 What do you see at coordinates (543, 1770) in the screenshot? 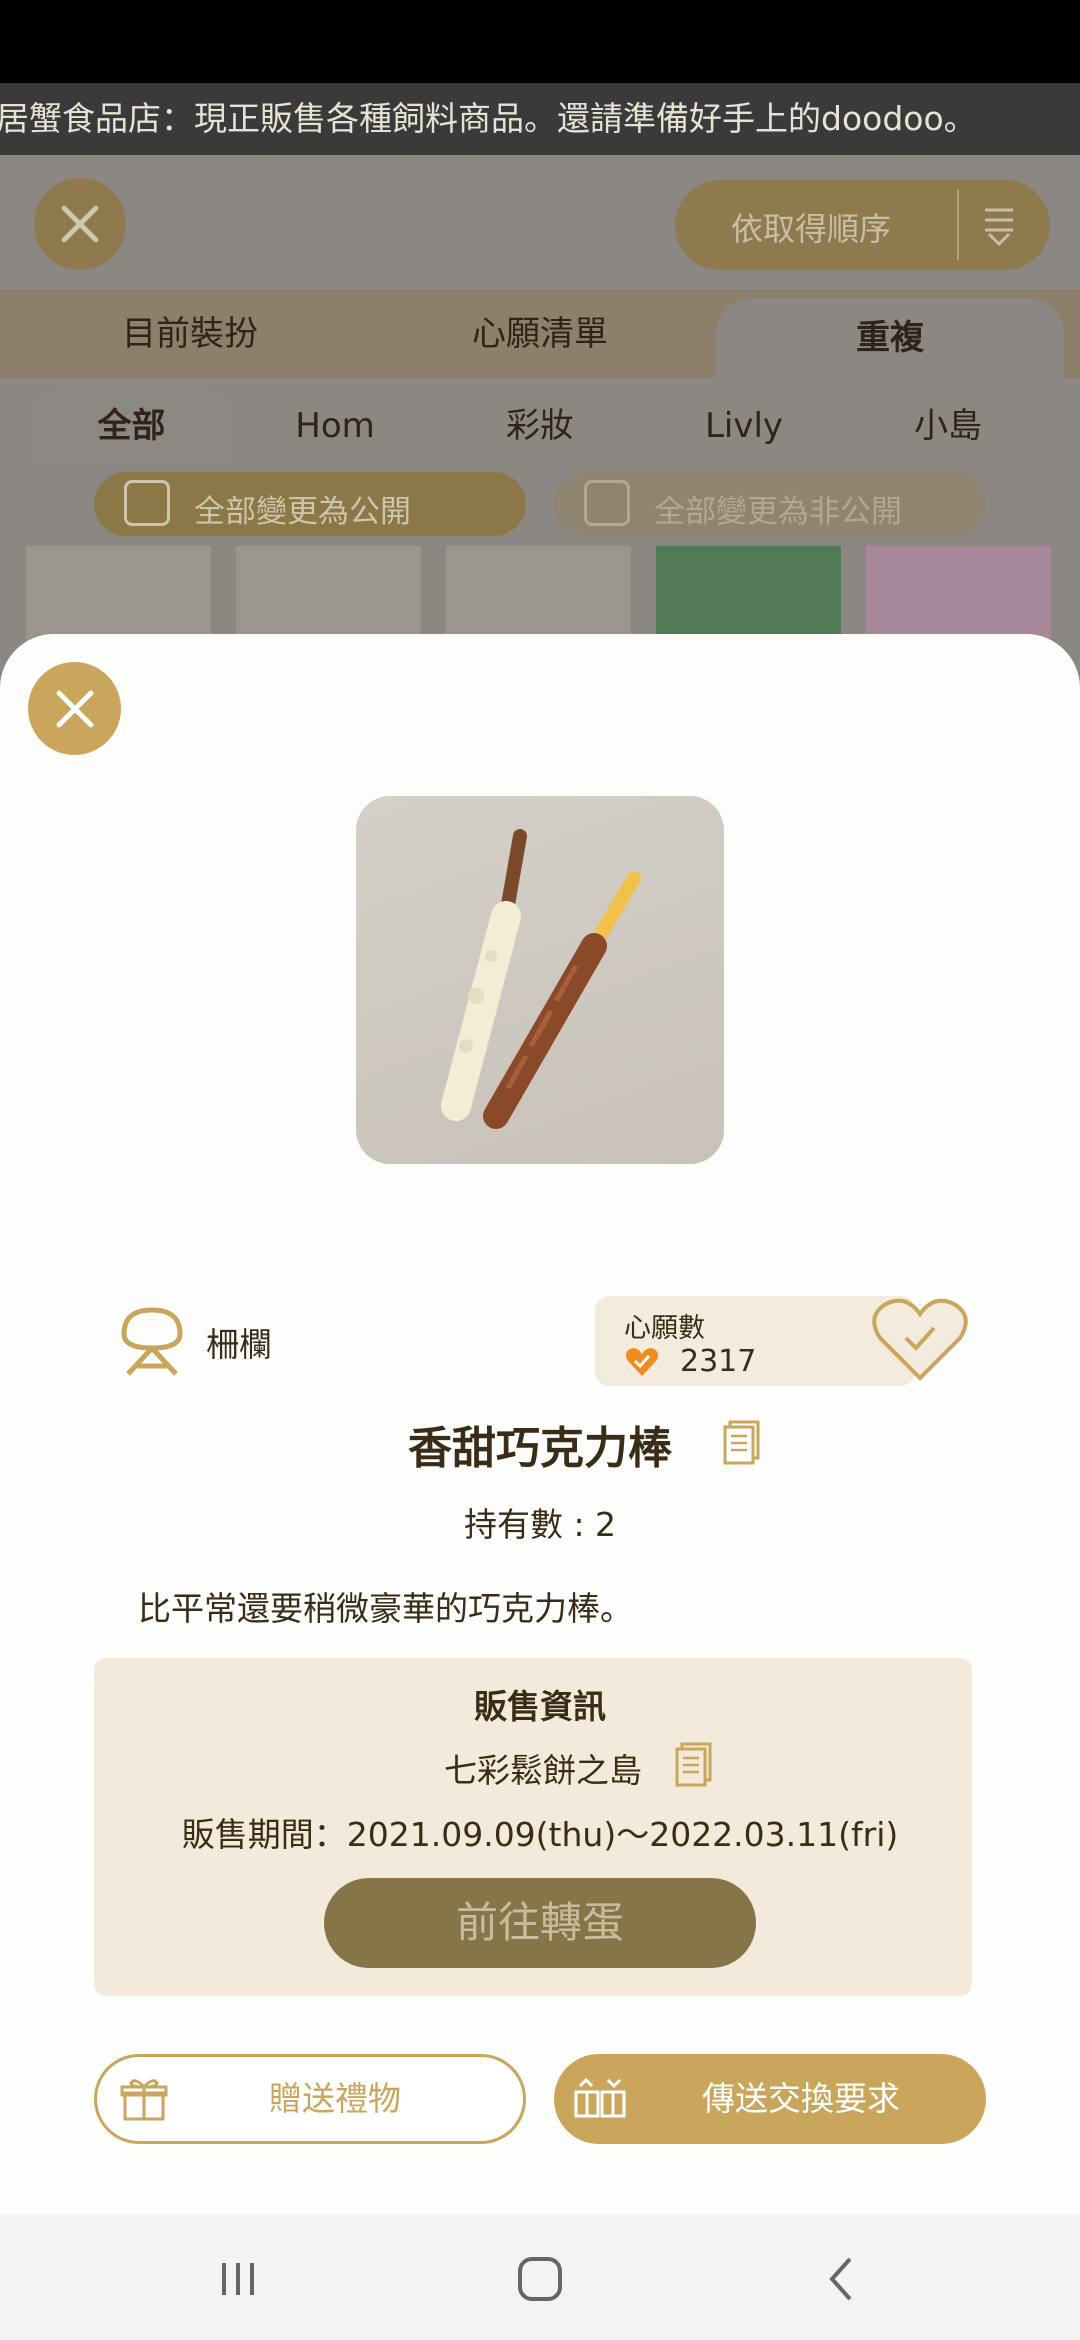
I see `sale-island-name: 七彩鬆餅之島` at bounding box center [543, 1770].